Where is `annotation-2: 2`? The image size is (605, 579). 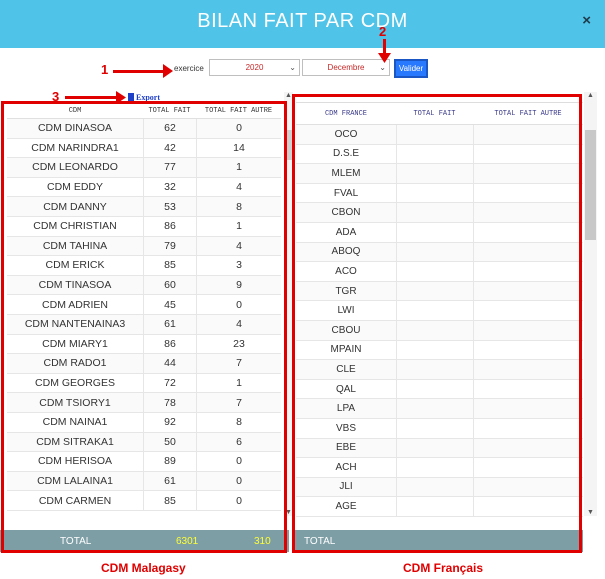
annotation-2: 2 is located at coordinates (383, 31).